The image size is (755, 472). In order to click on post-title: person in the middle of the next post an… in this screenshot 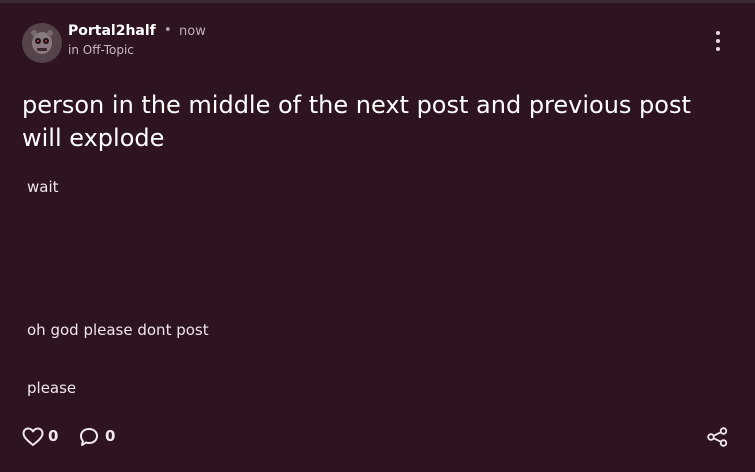, I will do `click(356, 121)`.